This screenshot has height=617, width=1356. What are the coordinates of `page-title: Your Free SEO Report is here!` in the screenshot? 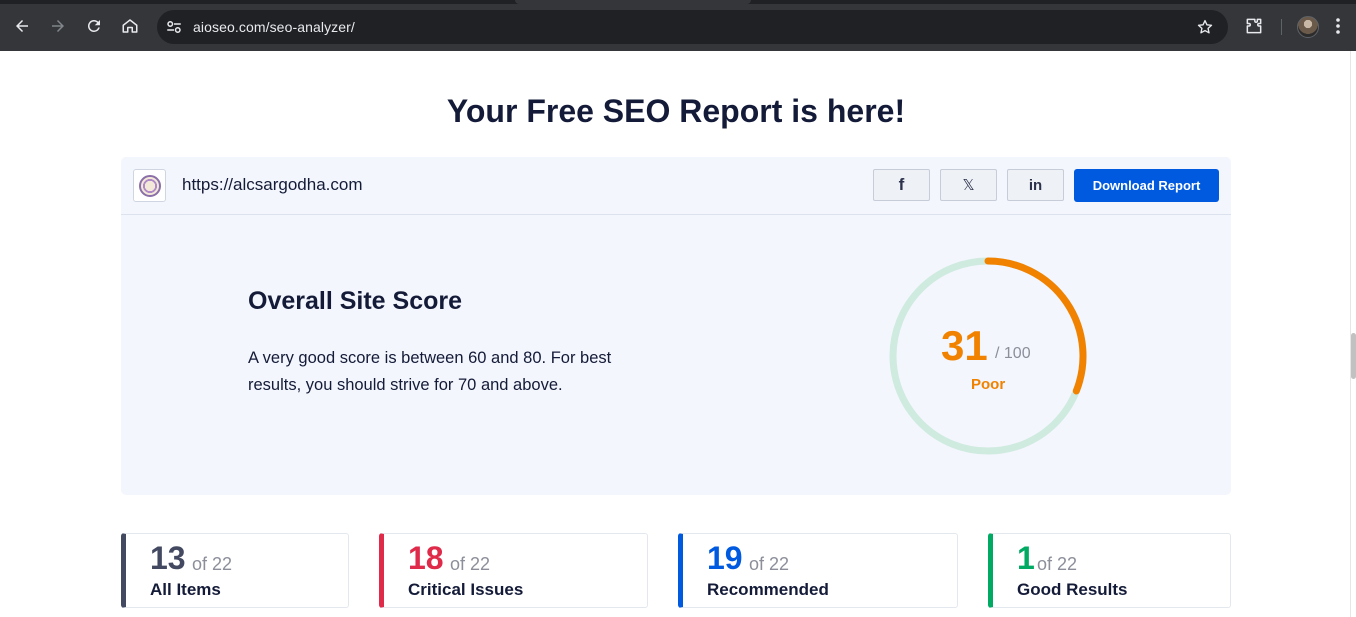 It's located at (676, 111).